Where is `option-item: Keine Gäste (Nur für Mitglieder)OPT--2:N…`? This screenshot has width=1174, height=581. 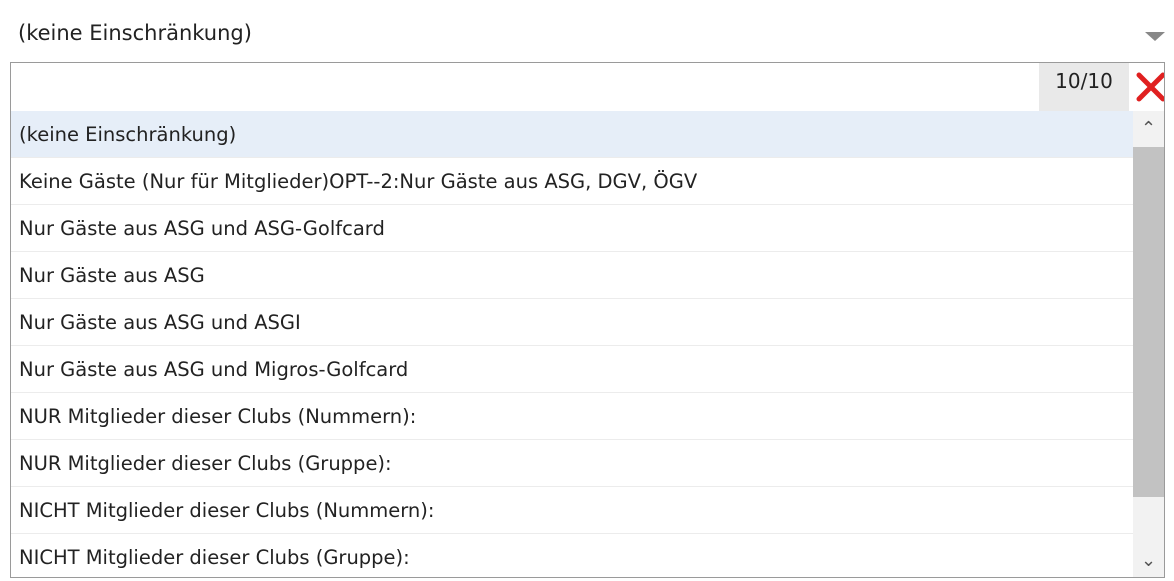 option-item: Keine Gäste (Nur für Mitglieder)OPT--2:N… is located at coordinates (572, 181).